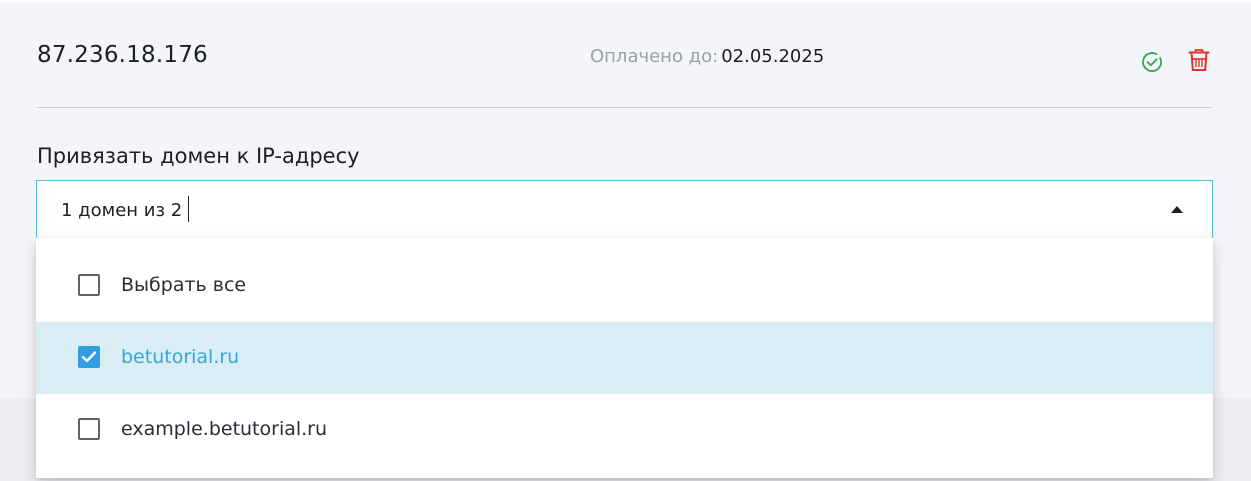 The width and height of the screenshot is (1251, 481). What do you see at coordinates (89, 285) in the screenshot?
I see `checkbox-select-all` at bounding box center [89, 285].